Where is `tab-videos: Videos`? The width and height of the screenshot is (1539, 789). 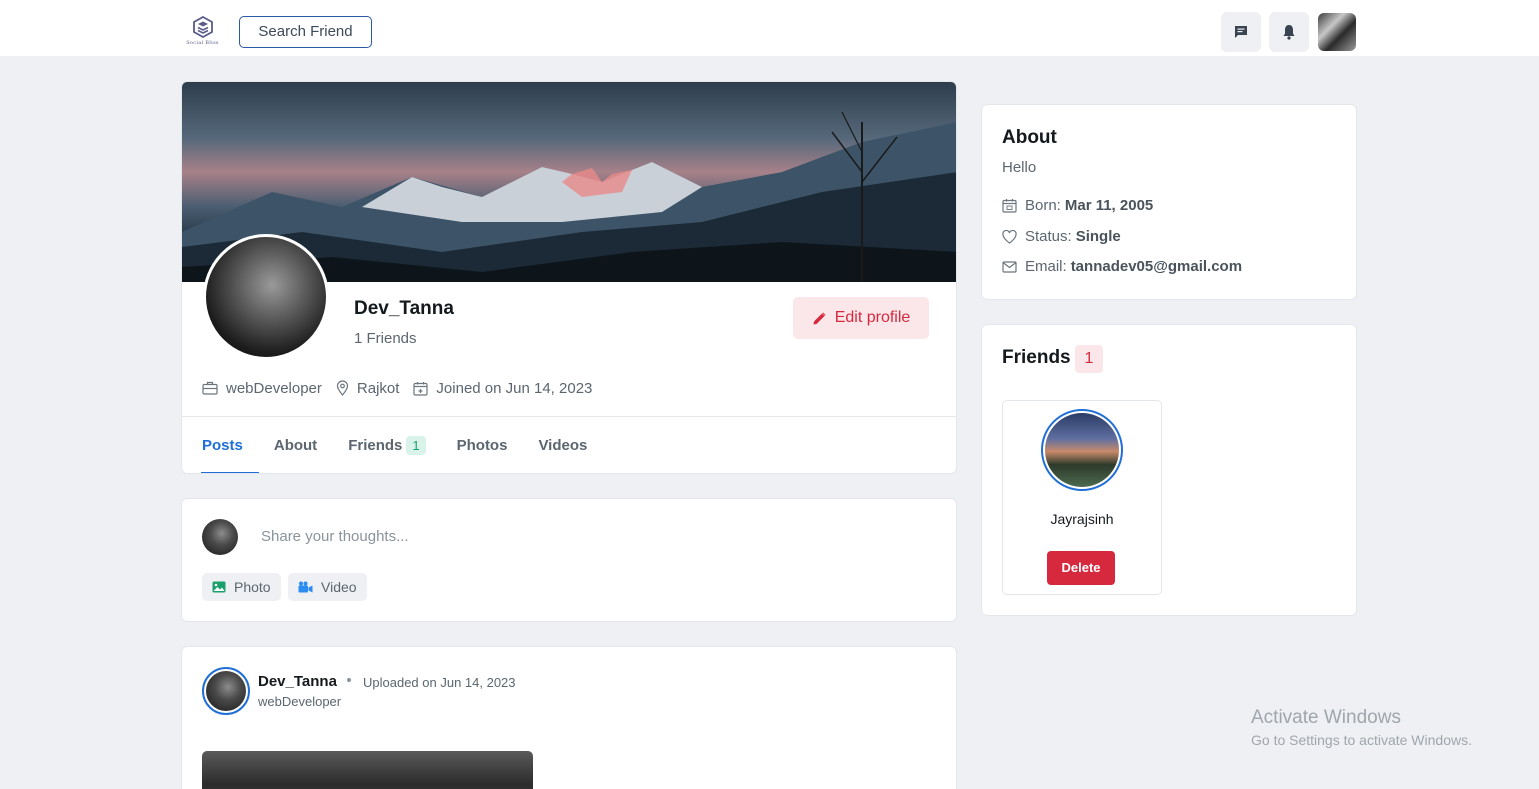
tab-videos: Videos is located at coordinates (563, 445).